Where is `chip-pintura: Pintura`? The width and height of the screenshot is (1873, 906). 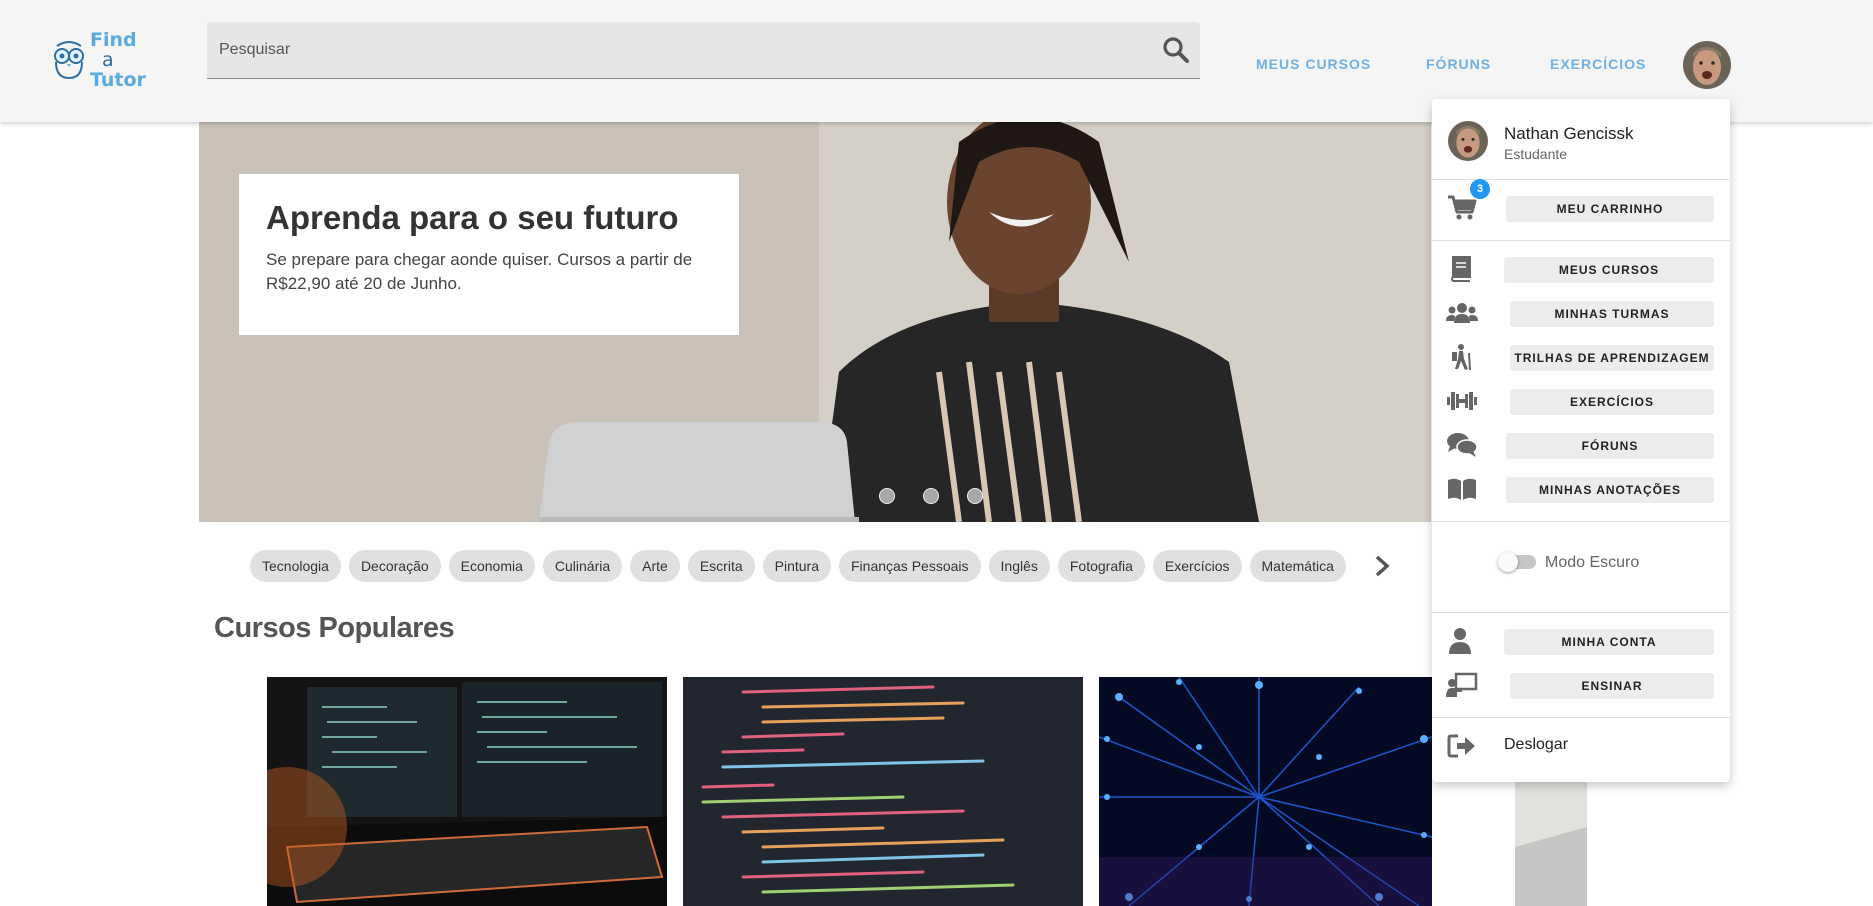
chip-pintura: Pintura is located at coordinates (796, 566).